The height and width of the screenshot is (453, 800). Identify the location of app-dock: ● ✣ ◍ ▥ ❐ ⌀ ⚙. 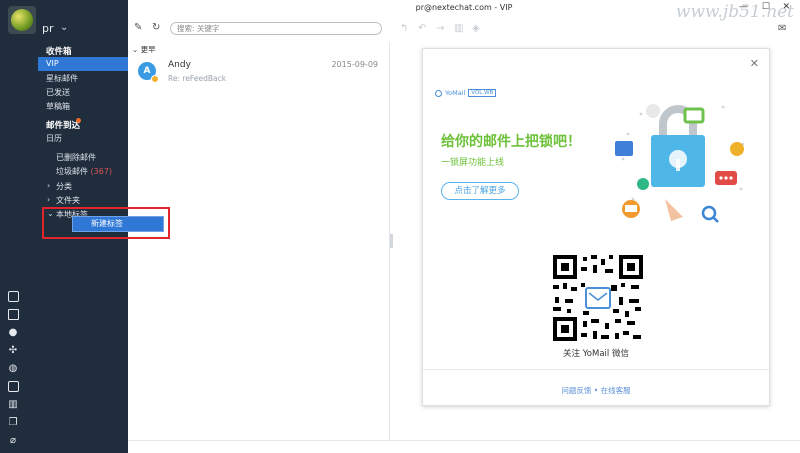
(14, 371).